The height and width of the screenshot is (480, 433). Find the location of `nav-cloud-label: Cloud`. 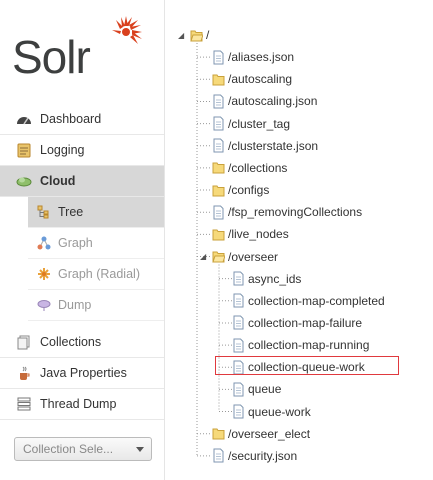

nav-cloud-label: Cloud is located at coordinates (58, 181).